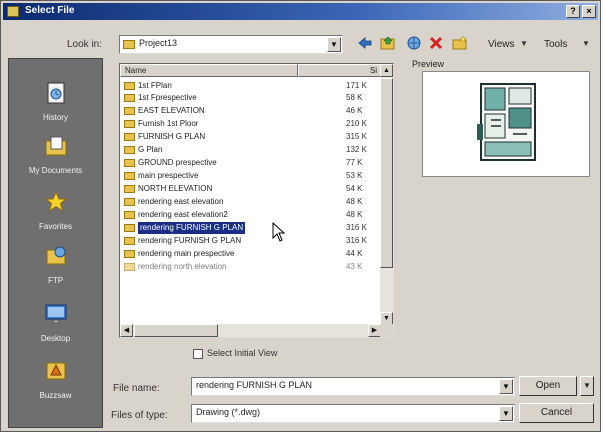 This screenshot has width=603, height=434. Describe the element at coordinates (171, 110) in the screenshot. I see `file-name: EAST ELEVATION` at that location.